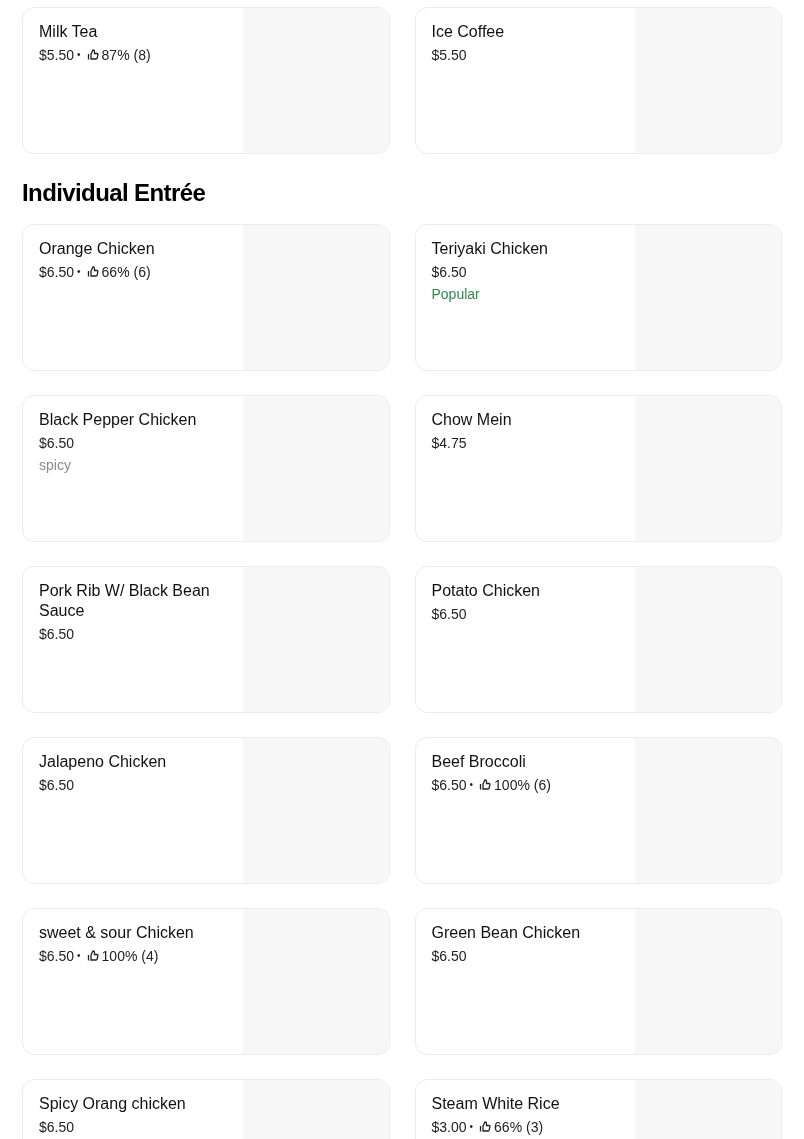  Describe the element at coordinates (117, 933) in the screenshot. I see `item-name: sweet & sour Chicken` at that location.